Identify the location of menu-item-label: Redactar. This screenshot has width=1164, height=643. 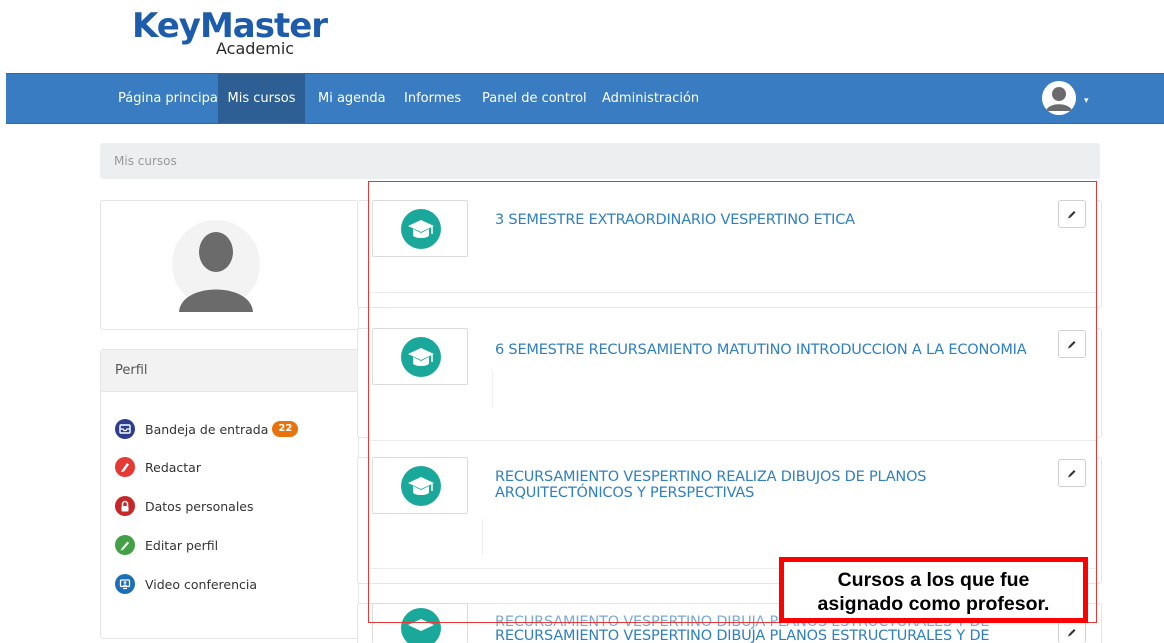
(173, 467).